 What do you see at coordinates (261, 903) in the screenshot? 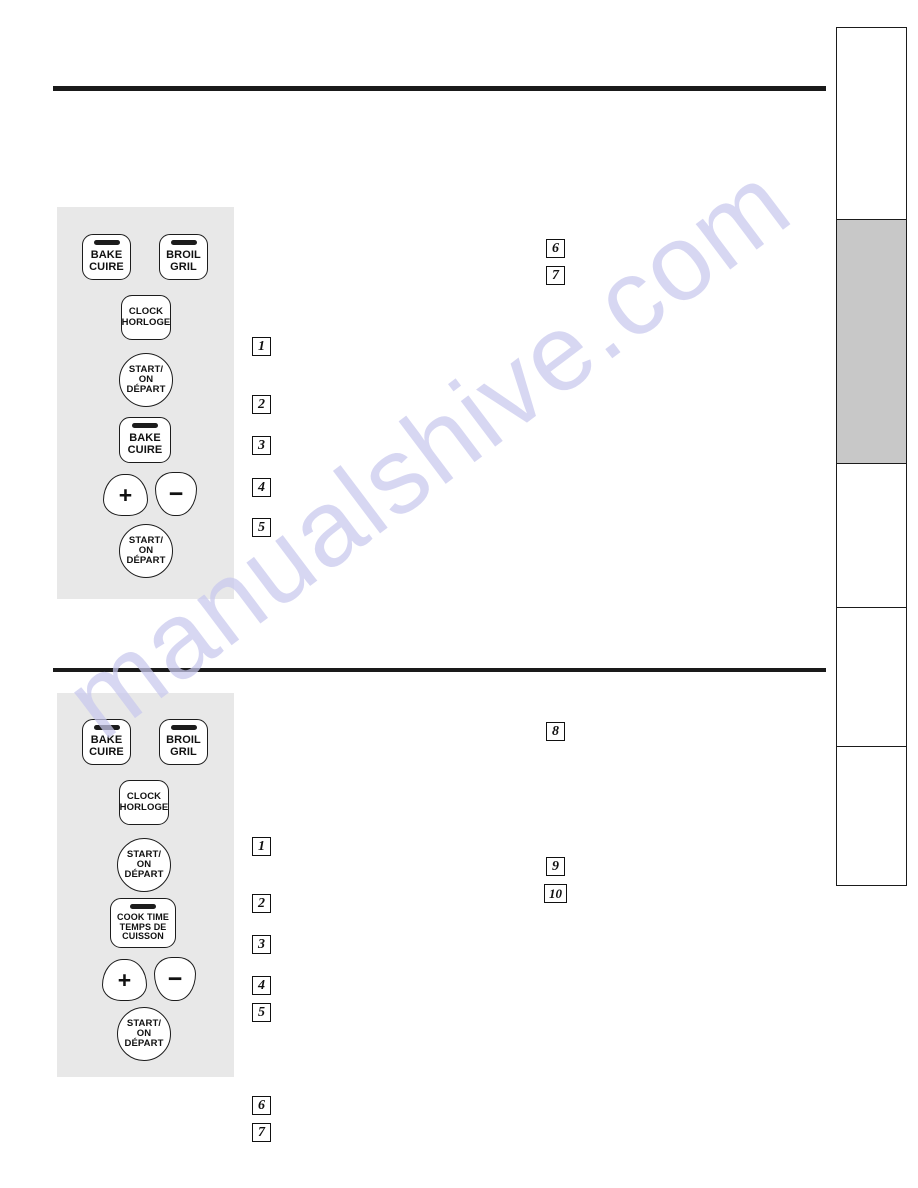
I see `step-box-2-2: 2` at bounding box center [261, 903].